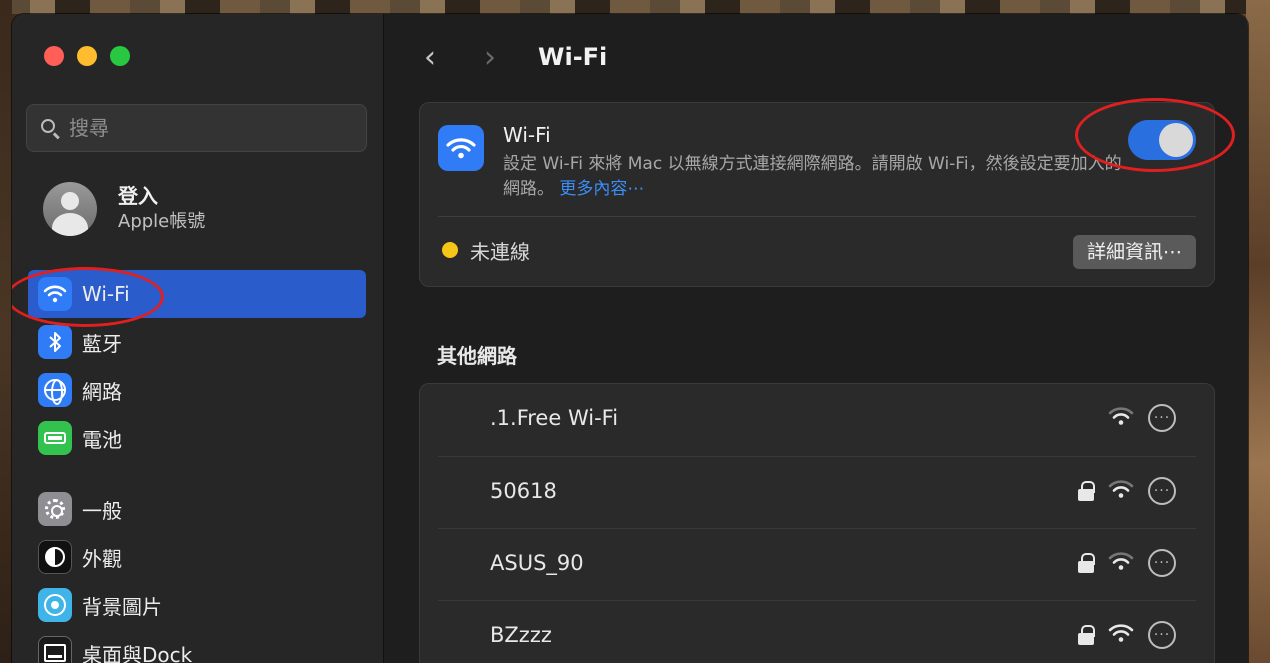 The height and width of the screenshot is (663, 1270). What do you see at coordinates (54, 56) in the screenshot?
I see `close-button` at bounding box center [54, 56].